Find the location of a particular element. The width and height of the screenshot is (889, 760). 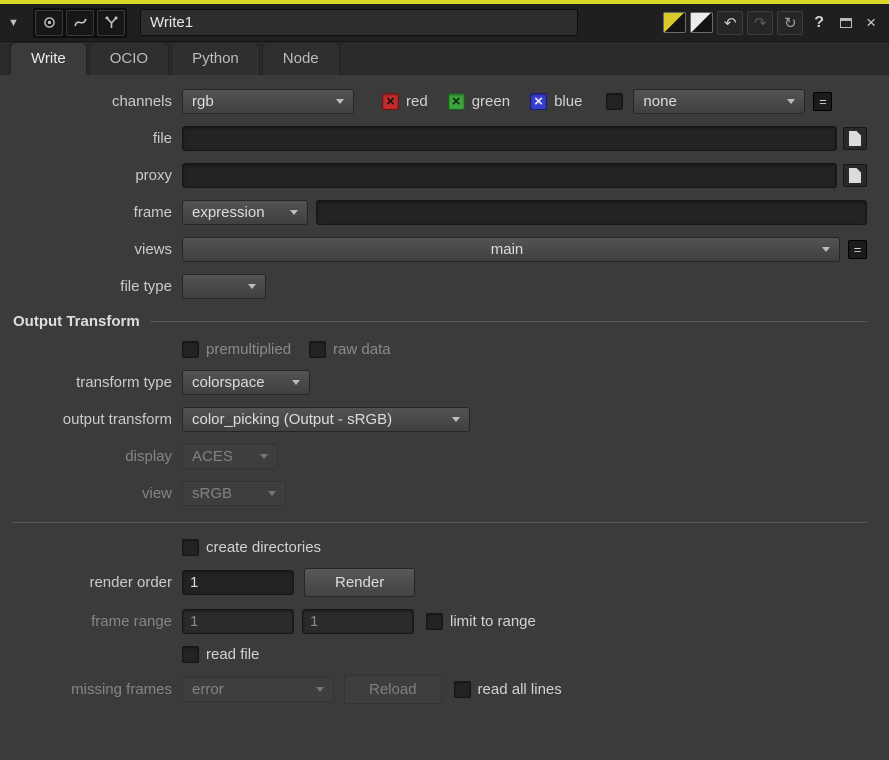

panel-color-swatch-button is located at coordinates (702, 22).